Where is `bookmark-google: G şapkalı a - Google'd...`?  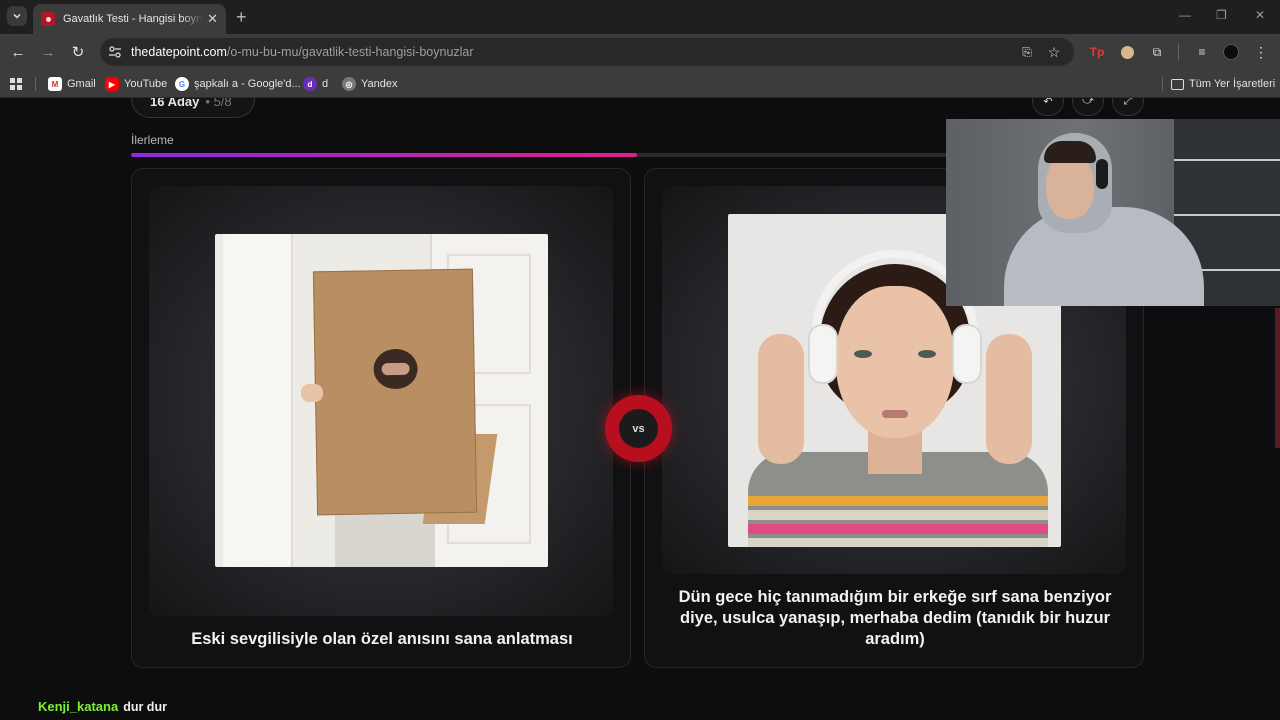
bookmark-google: G şapkalı a - Google'd... is located at coordinates (238, 84).